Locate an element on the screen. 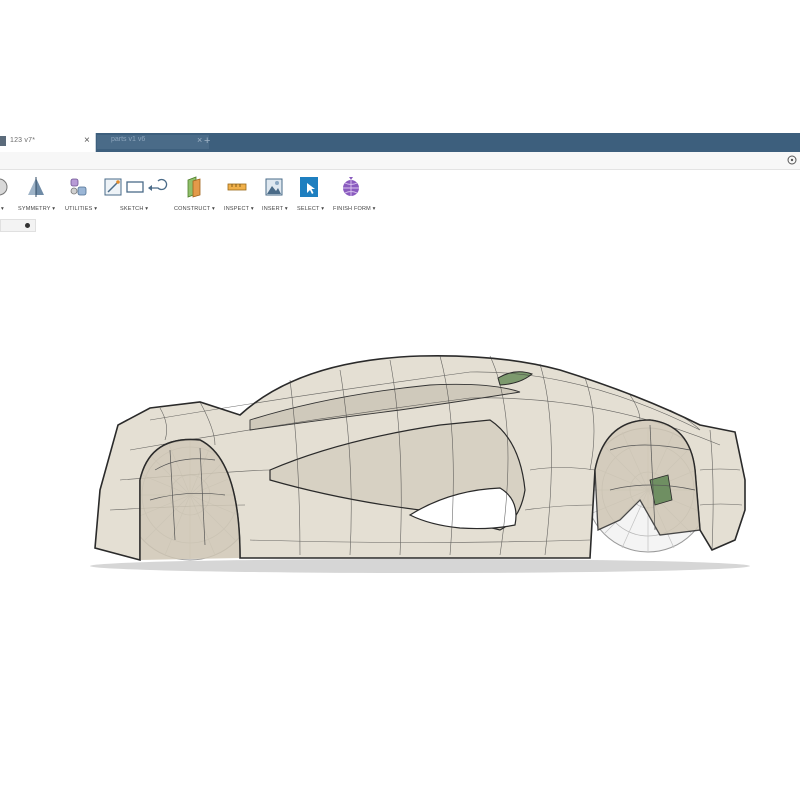  ground-shadow is located at coordinates (420, 566).